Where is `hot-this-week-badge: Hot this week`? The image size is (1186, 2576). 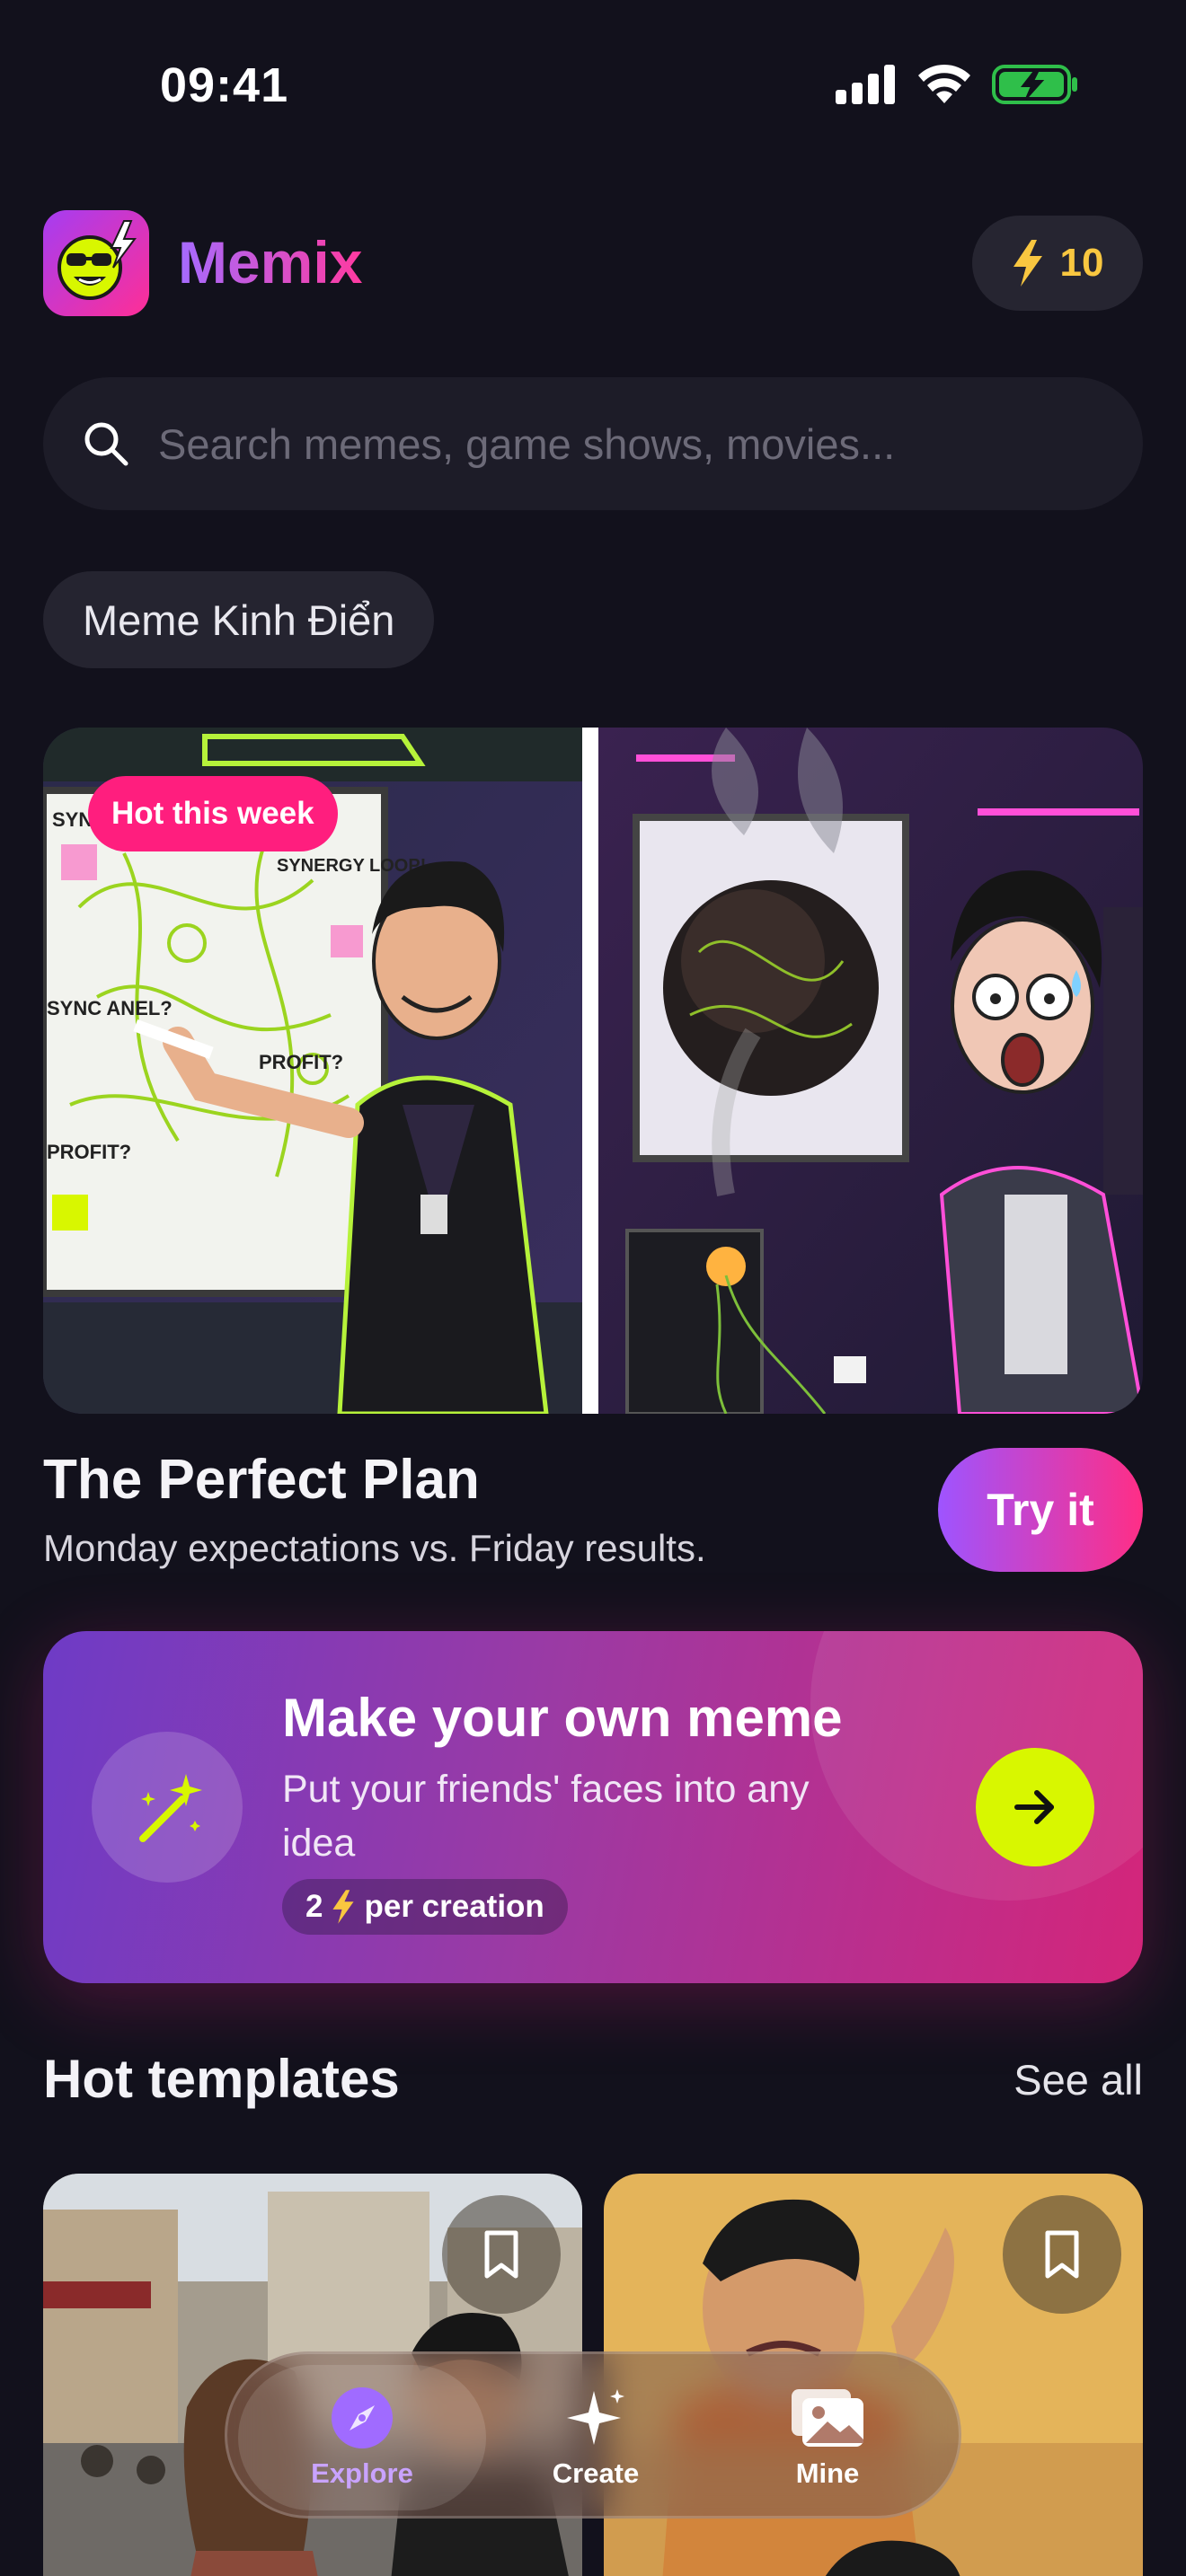
hot-this-week-badge: Hot this week is located at coordinates (213, 813).